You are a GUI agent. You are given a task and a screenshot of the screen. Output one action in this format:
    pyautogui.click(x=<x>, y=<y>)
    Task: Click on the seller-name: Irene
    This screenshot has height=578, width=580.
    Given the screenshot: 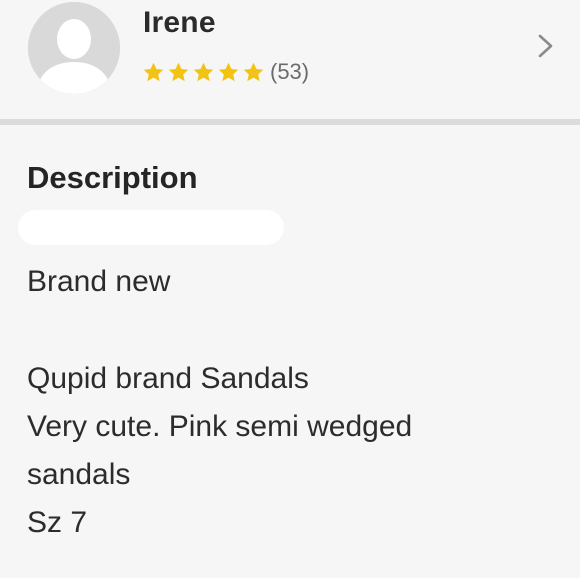 What is the action you would take?
    pyautogui.click(x=179, y=23)
    